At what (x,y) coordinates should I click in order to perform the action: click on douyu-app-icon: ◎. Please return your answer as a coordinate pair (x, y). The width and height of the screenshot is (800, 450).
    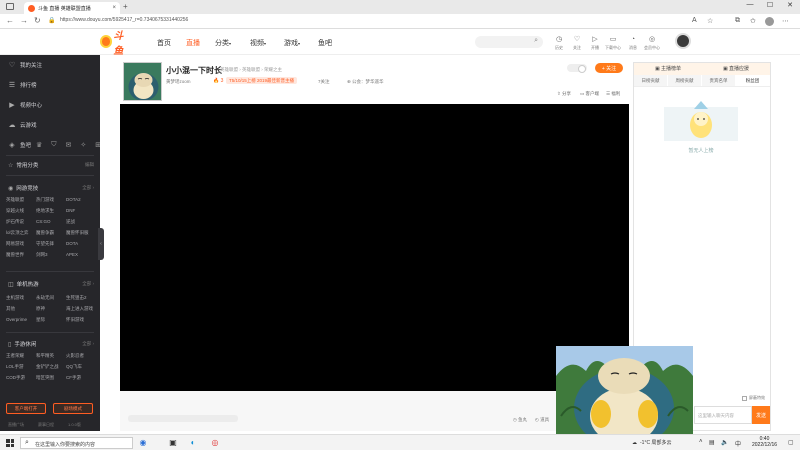
    Looking at the image, I should click on (215, 443).